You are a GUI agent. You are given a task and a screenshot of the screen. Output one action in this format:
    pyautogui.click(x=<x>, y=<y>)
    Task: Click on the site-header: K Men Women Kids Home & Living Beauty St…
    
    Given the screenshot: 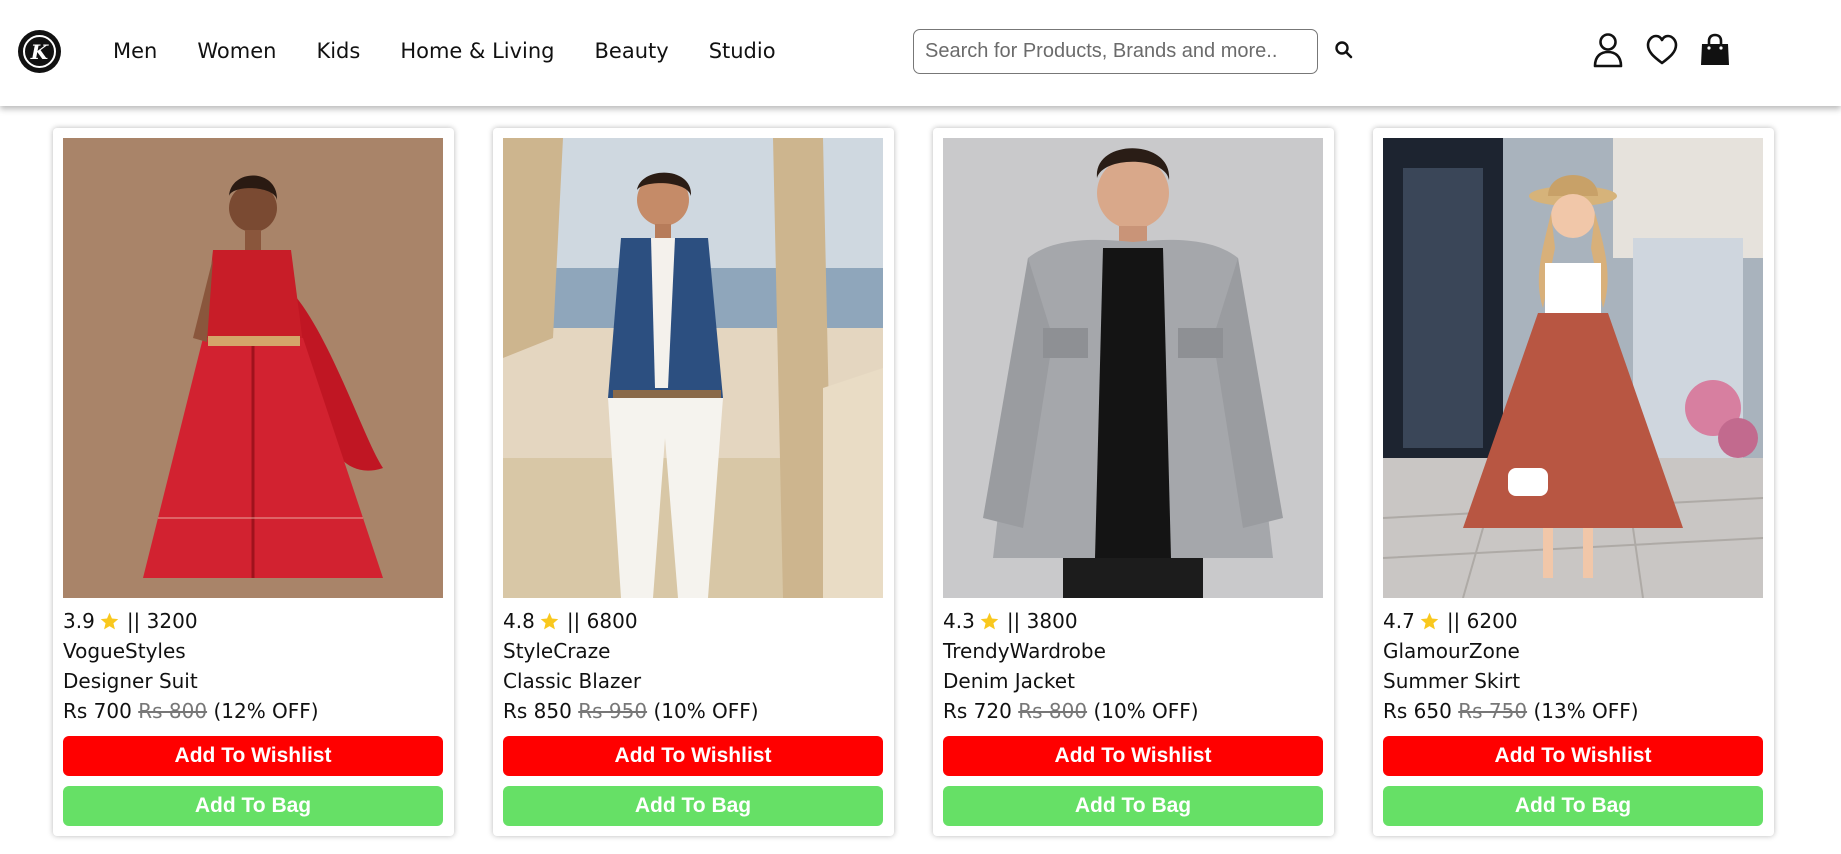 What is the action you would take?
    pyautogui.click(x=920, y=53)
    